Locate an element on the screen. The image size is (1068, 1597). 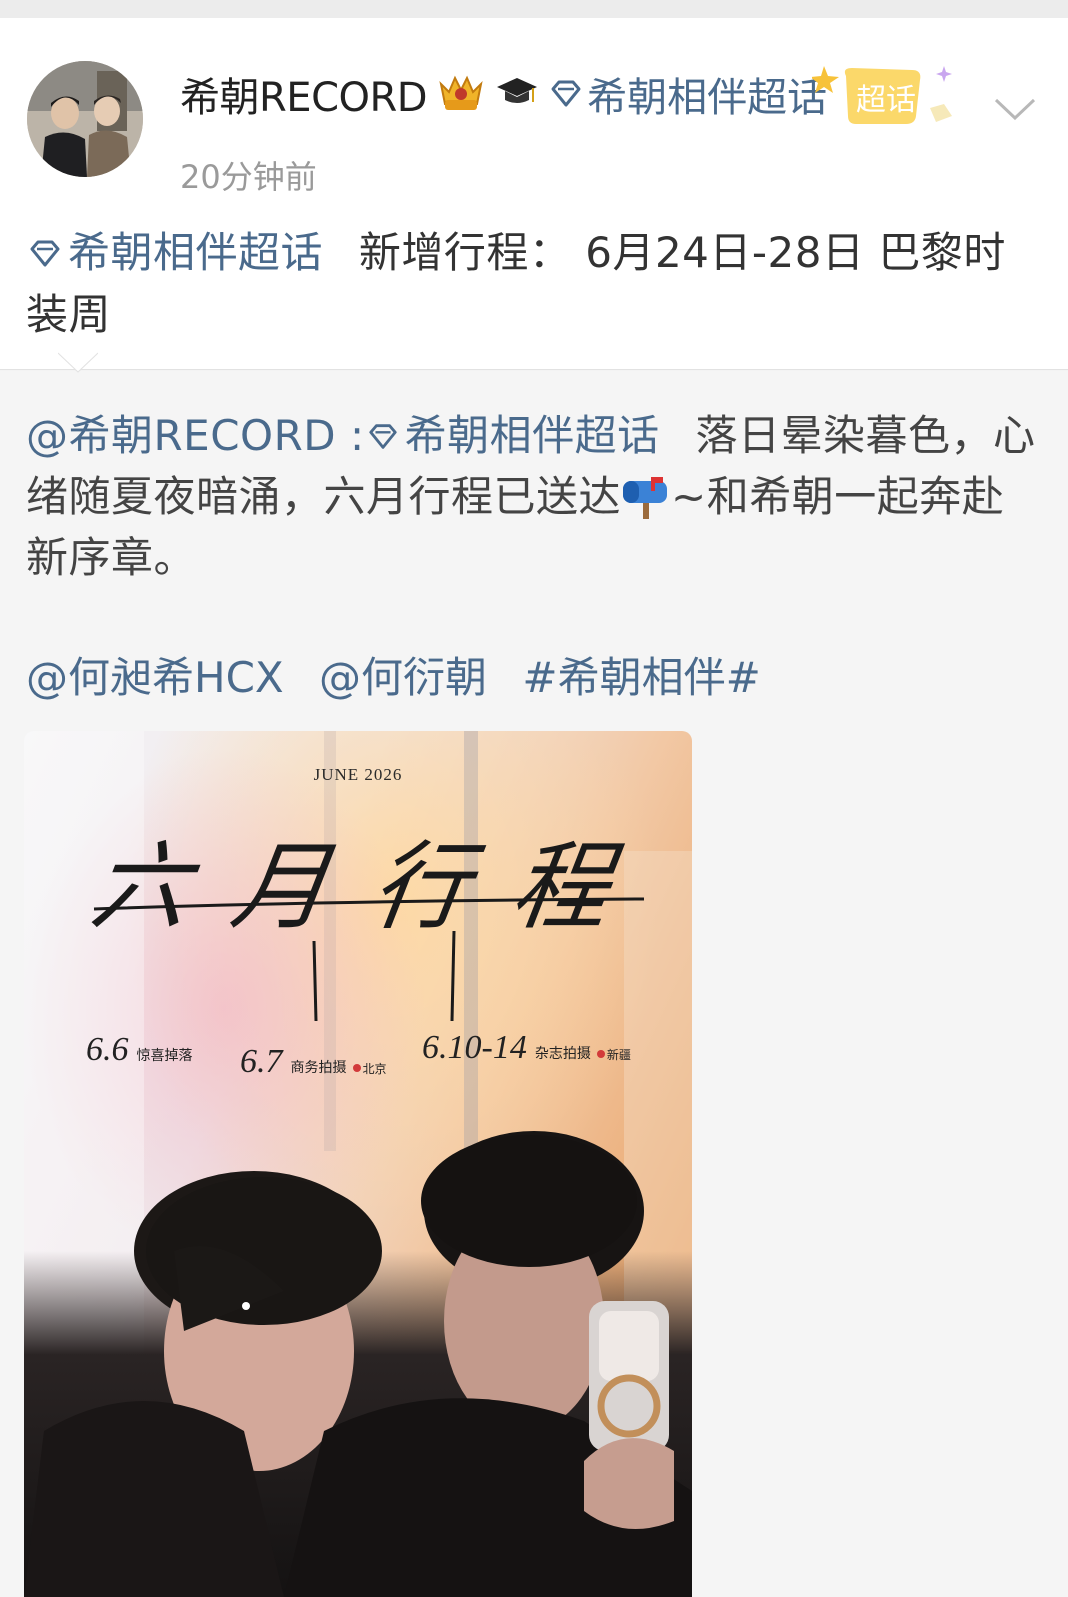
schedule-date: 6.7 is located at coordinates (261, 1061).